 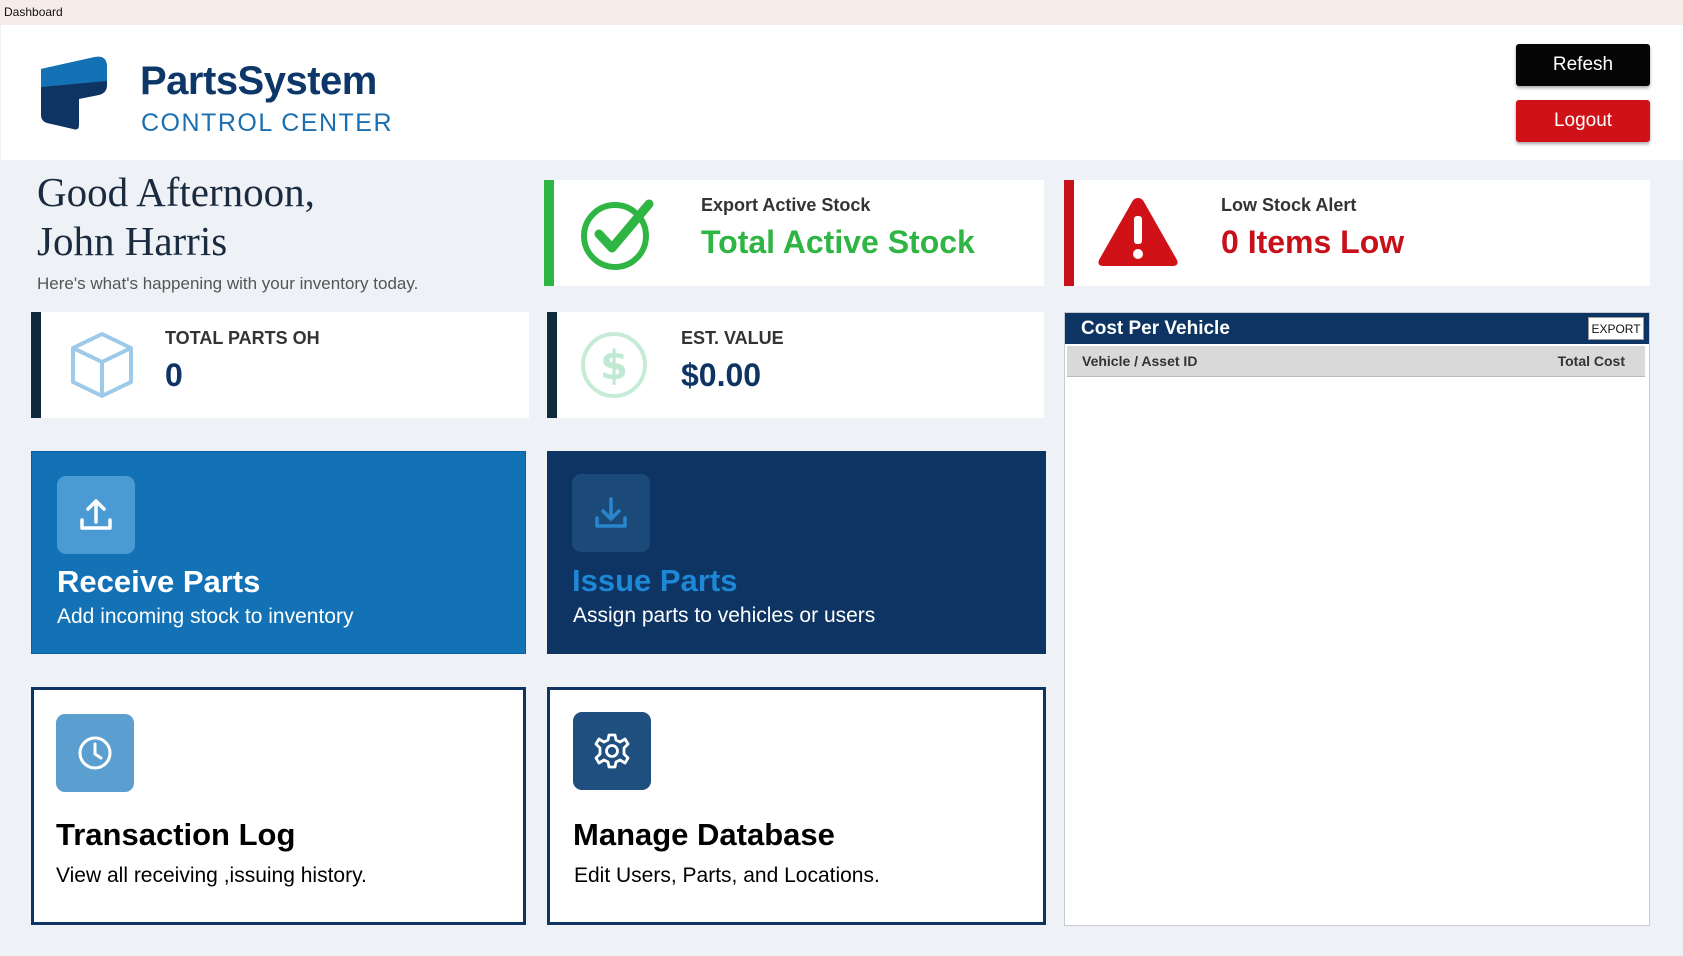 I want to click on clock-icon, so click(x=95, y=753).